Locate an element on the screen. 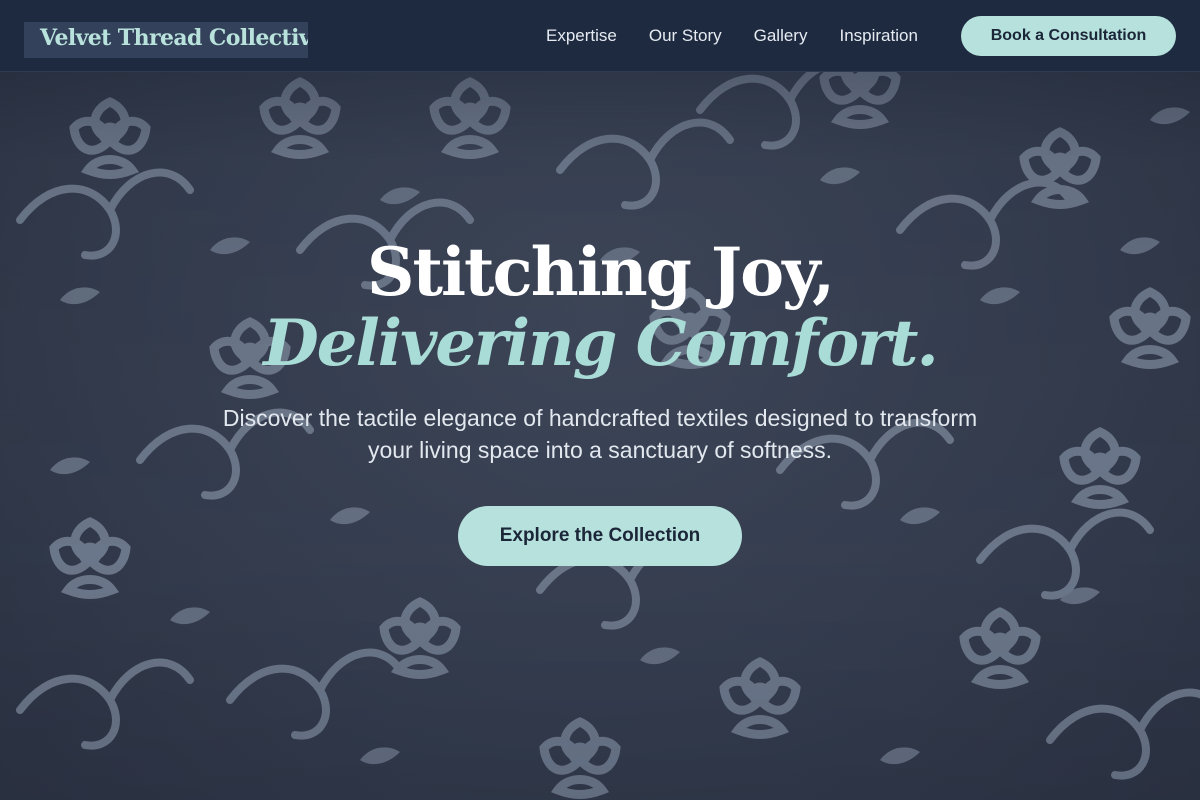 Image resolution: width=1200 pixels, height=800 pixels. nav-link-expertise: Expertise is located at coordinates (581, 36).